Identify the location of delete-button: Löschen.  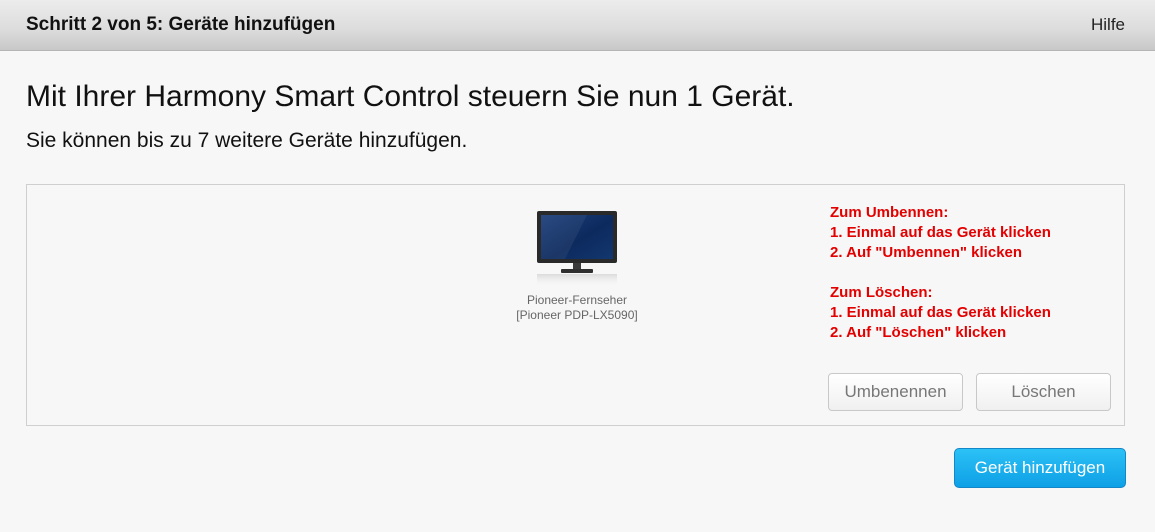
(1043, 392).